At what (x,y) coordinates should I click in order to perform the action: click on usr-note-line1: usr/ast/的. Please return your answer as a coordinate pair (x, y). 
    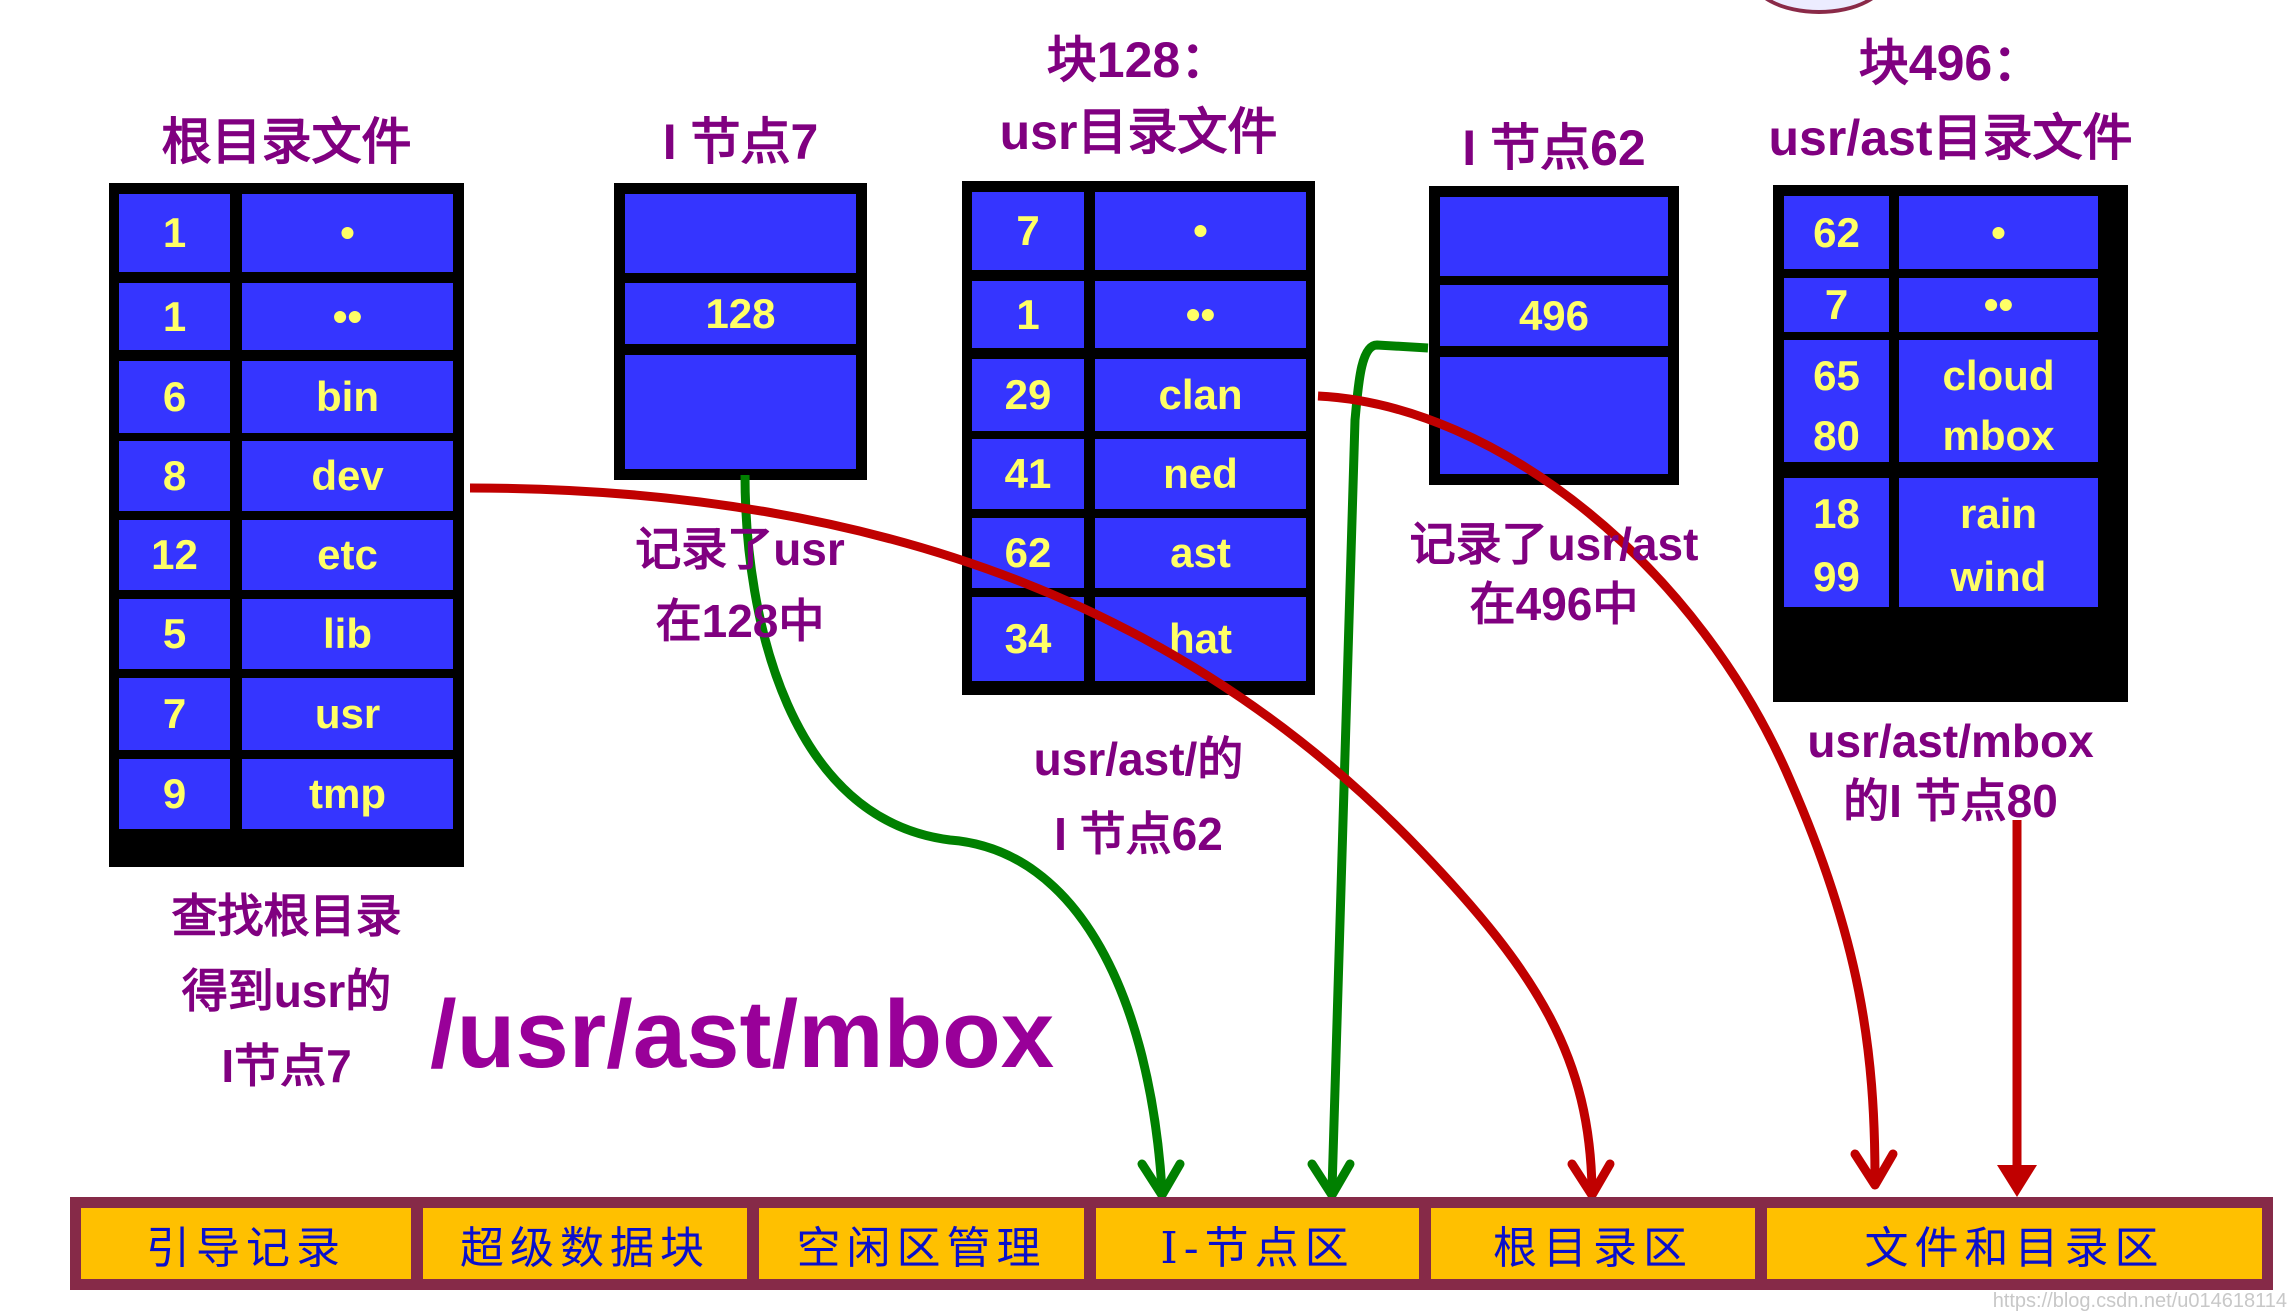
    Looking at the image, I should click on (1138, 759).